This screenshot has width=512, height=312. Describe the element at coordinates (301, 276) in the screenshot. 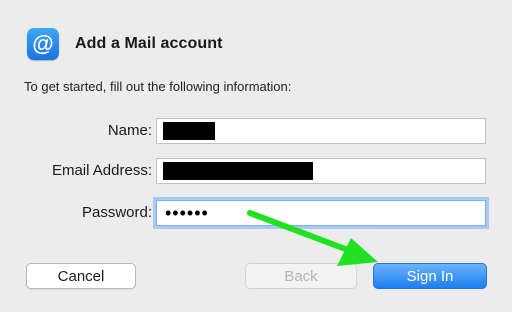

I see `back-button: Back` at that location.